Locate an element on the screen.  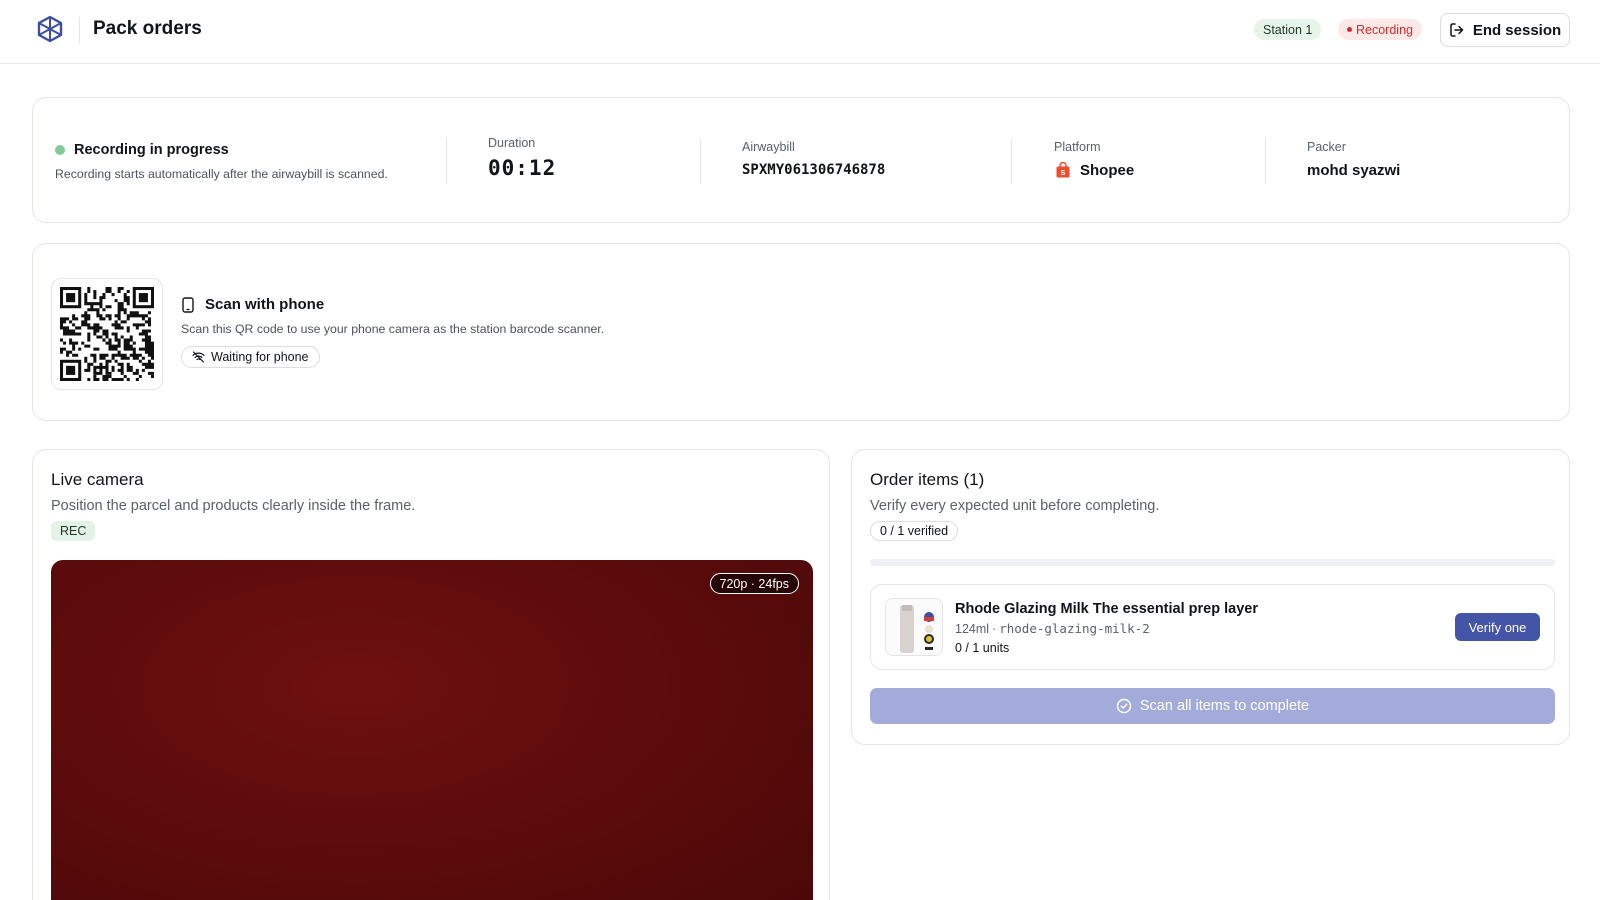
complete-button: Scan all items to complete is located at coordinates (1212, 706).